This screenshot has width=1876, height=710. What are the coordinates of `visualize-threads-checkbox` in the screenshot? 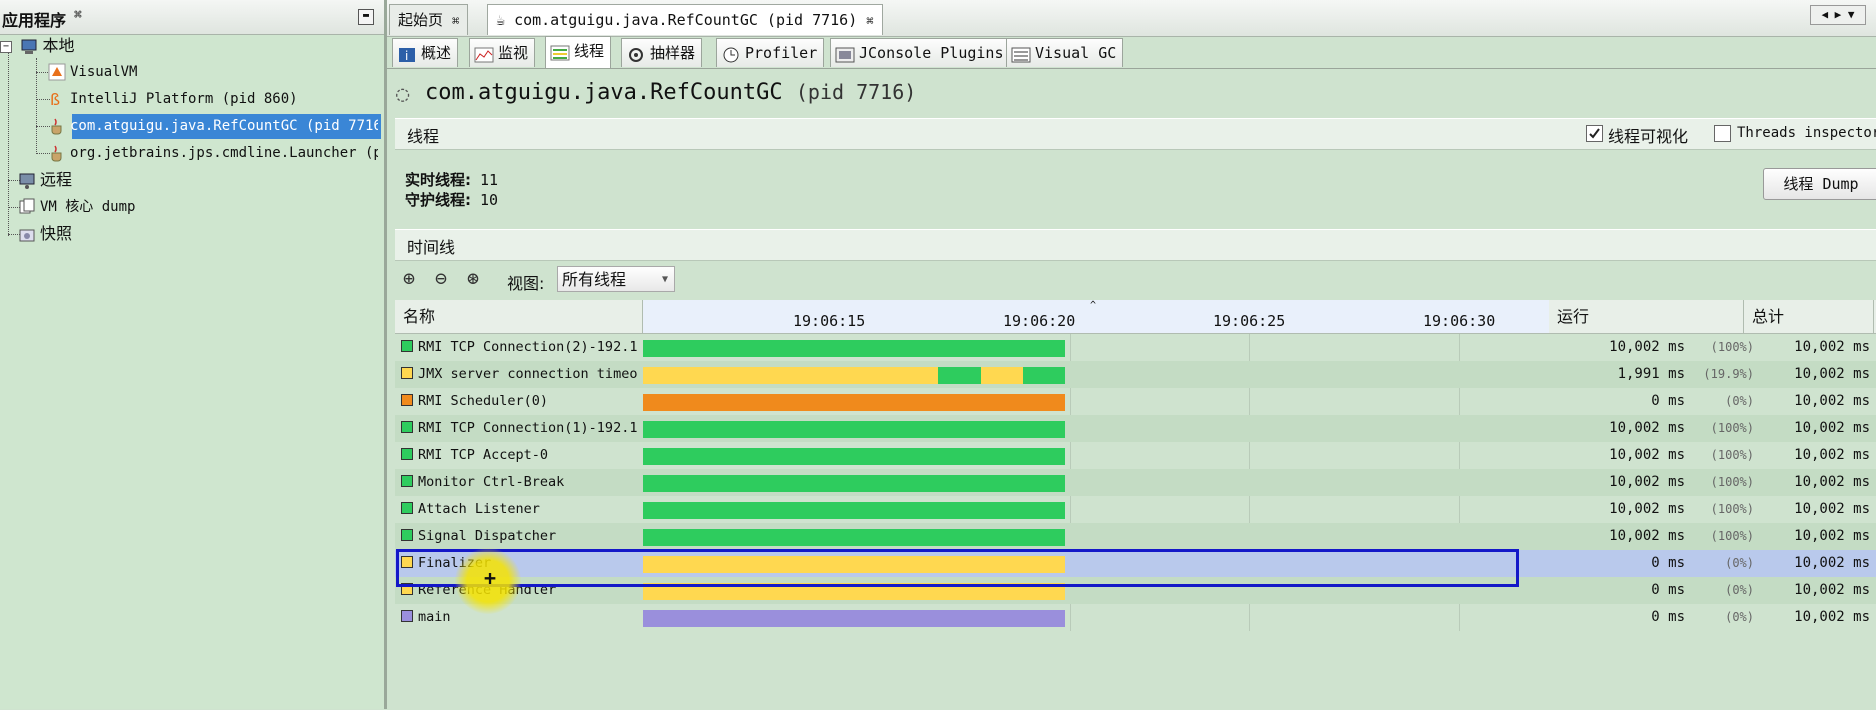 It's located at (1594, 133).